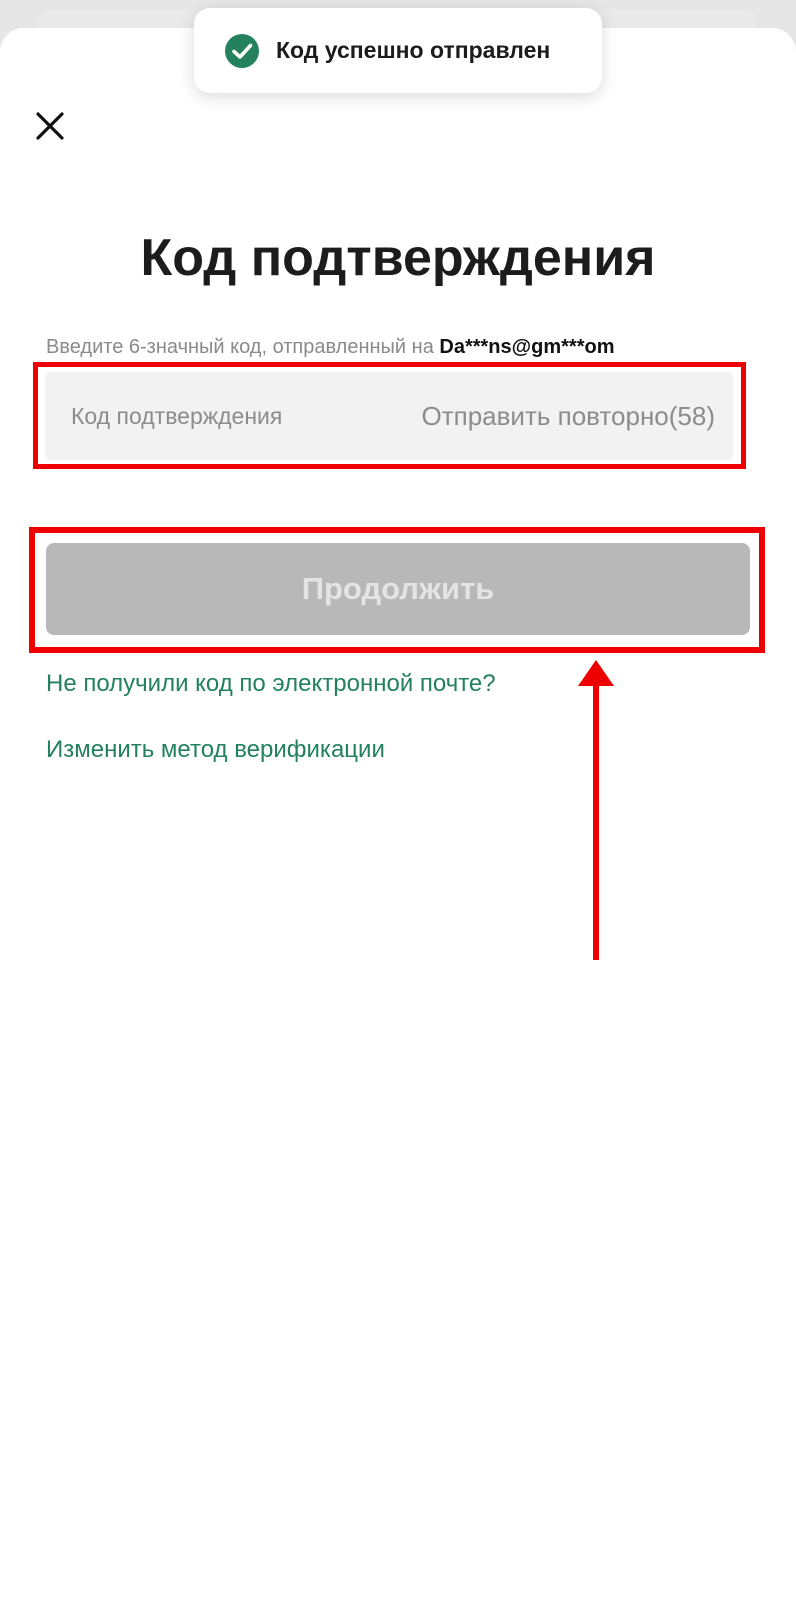 This screenshot has width=796, height=1600. What do you see at coordinates (243, 347) in the screenshot?
I see `code-hint-text: Введите 6-значный код, отправленный на` at bounding box center [243, 347].